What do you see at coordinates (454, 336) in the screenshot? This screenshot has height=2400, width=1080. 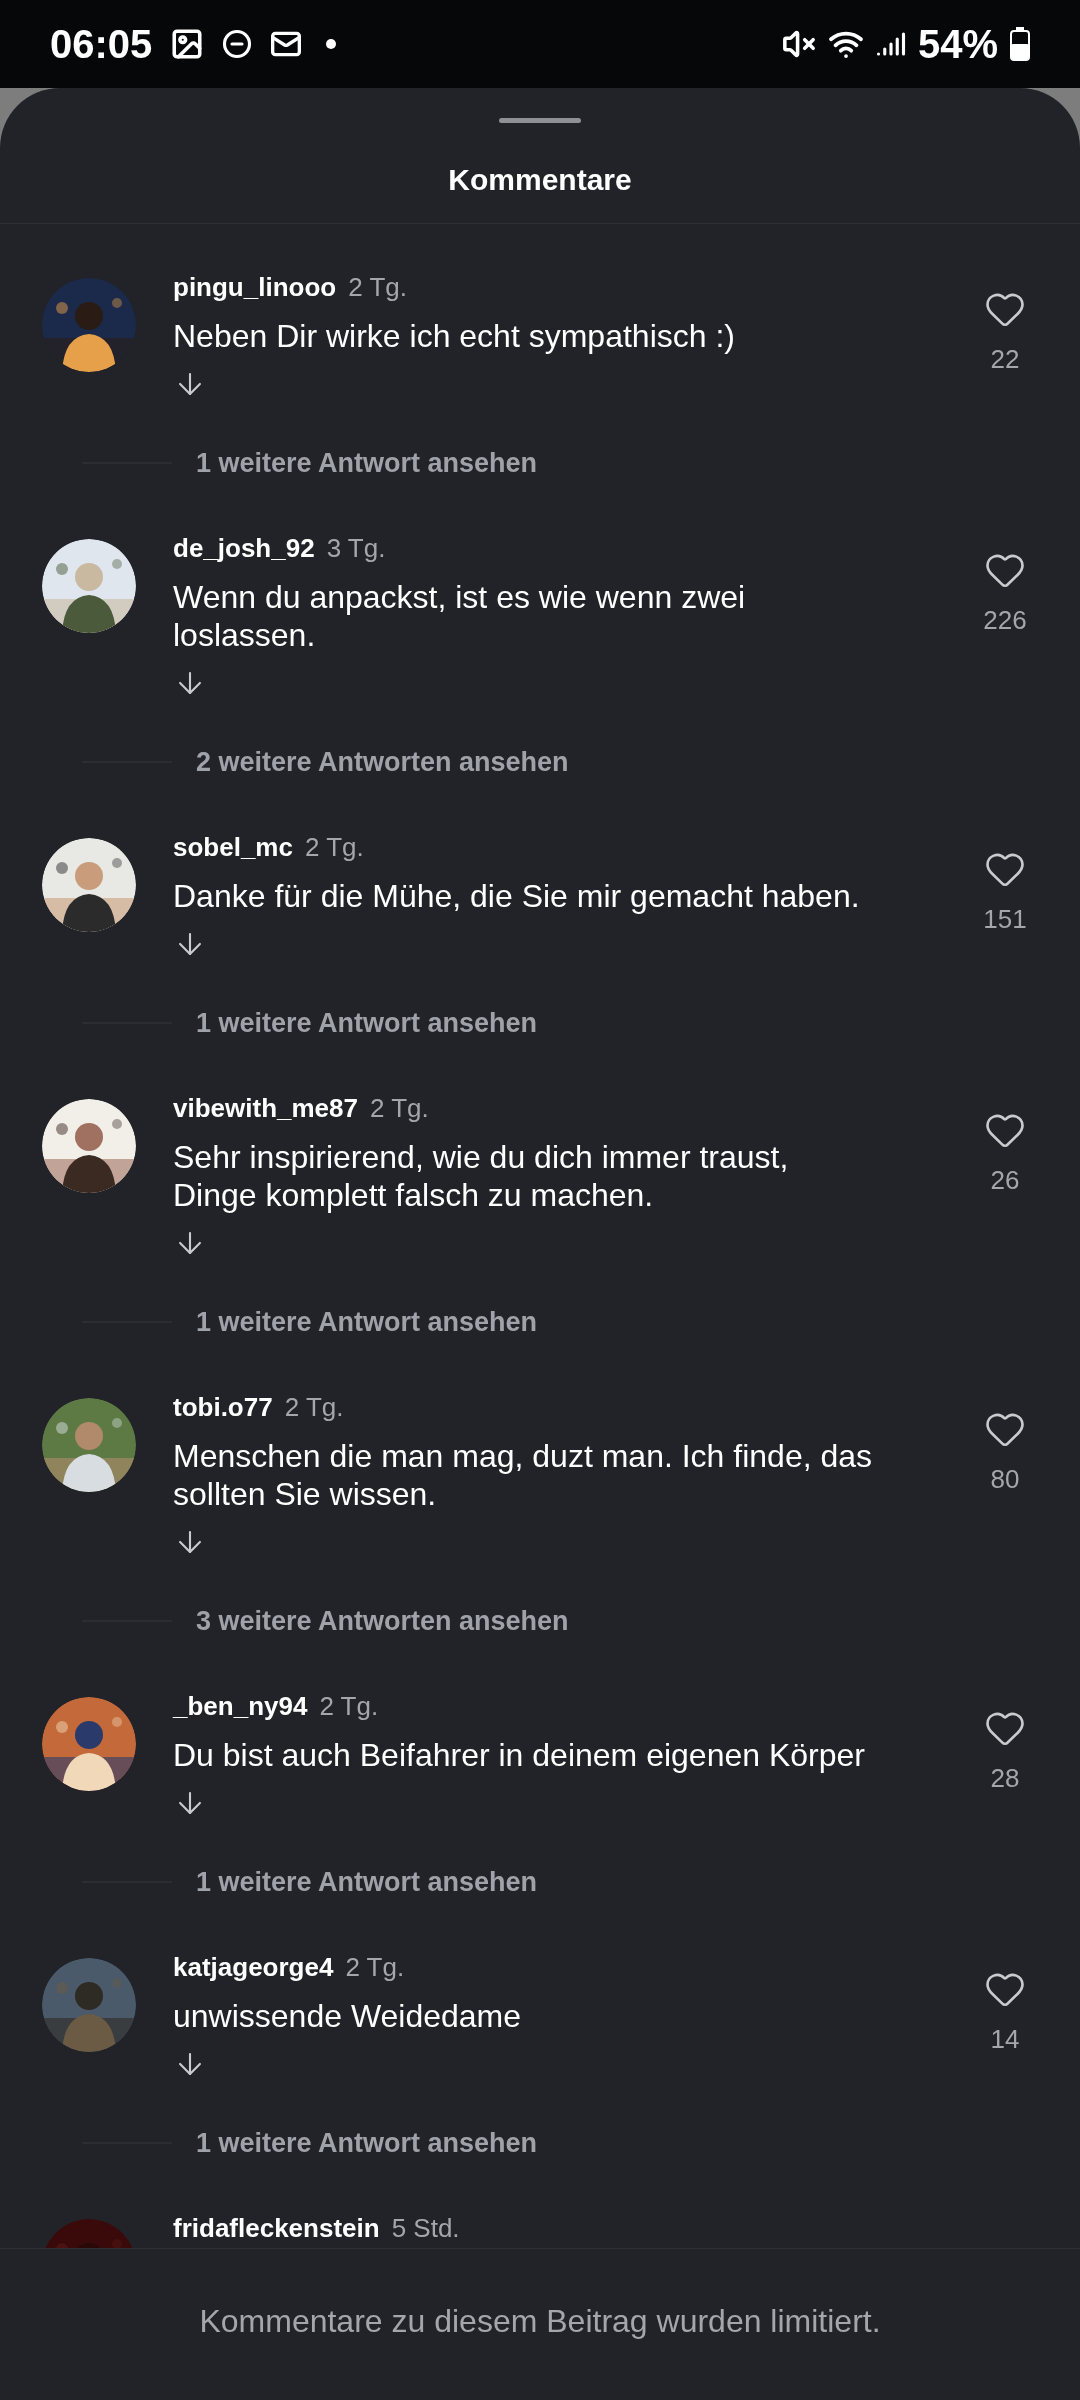 I see `comment-text: Neben Dir wirke ich echt sympathisch :)` at bounding box center [454, 336].